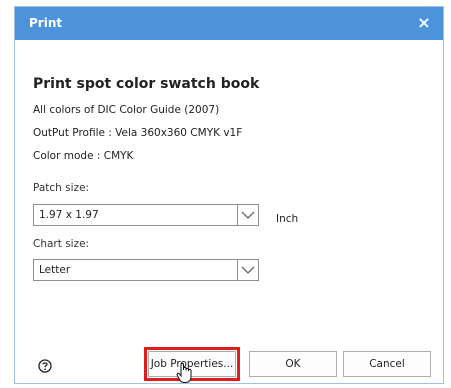  Describe the element at coordinates (83, 156) in the screenshot. I see `info-color-mode: Color mode : CMYK` at that location.